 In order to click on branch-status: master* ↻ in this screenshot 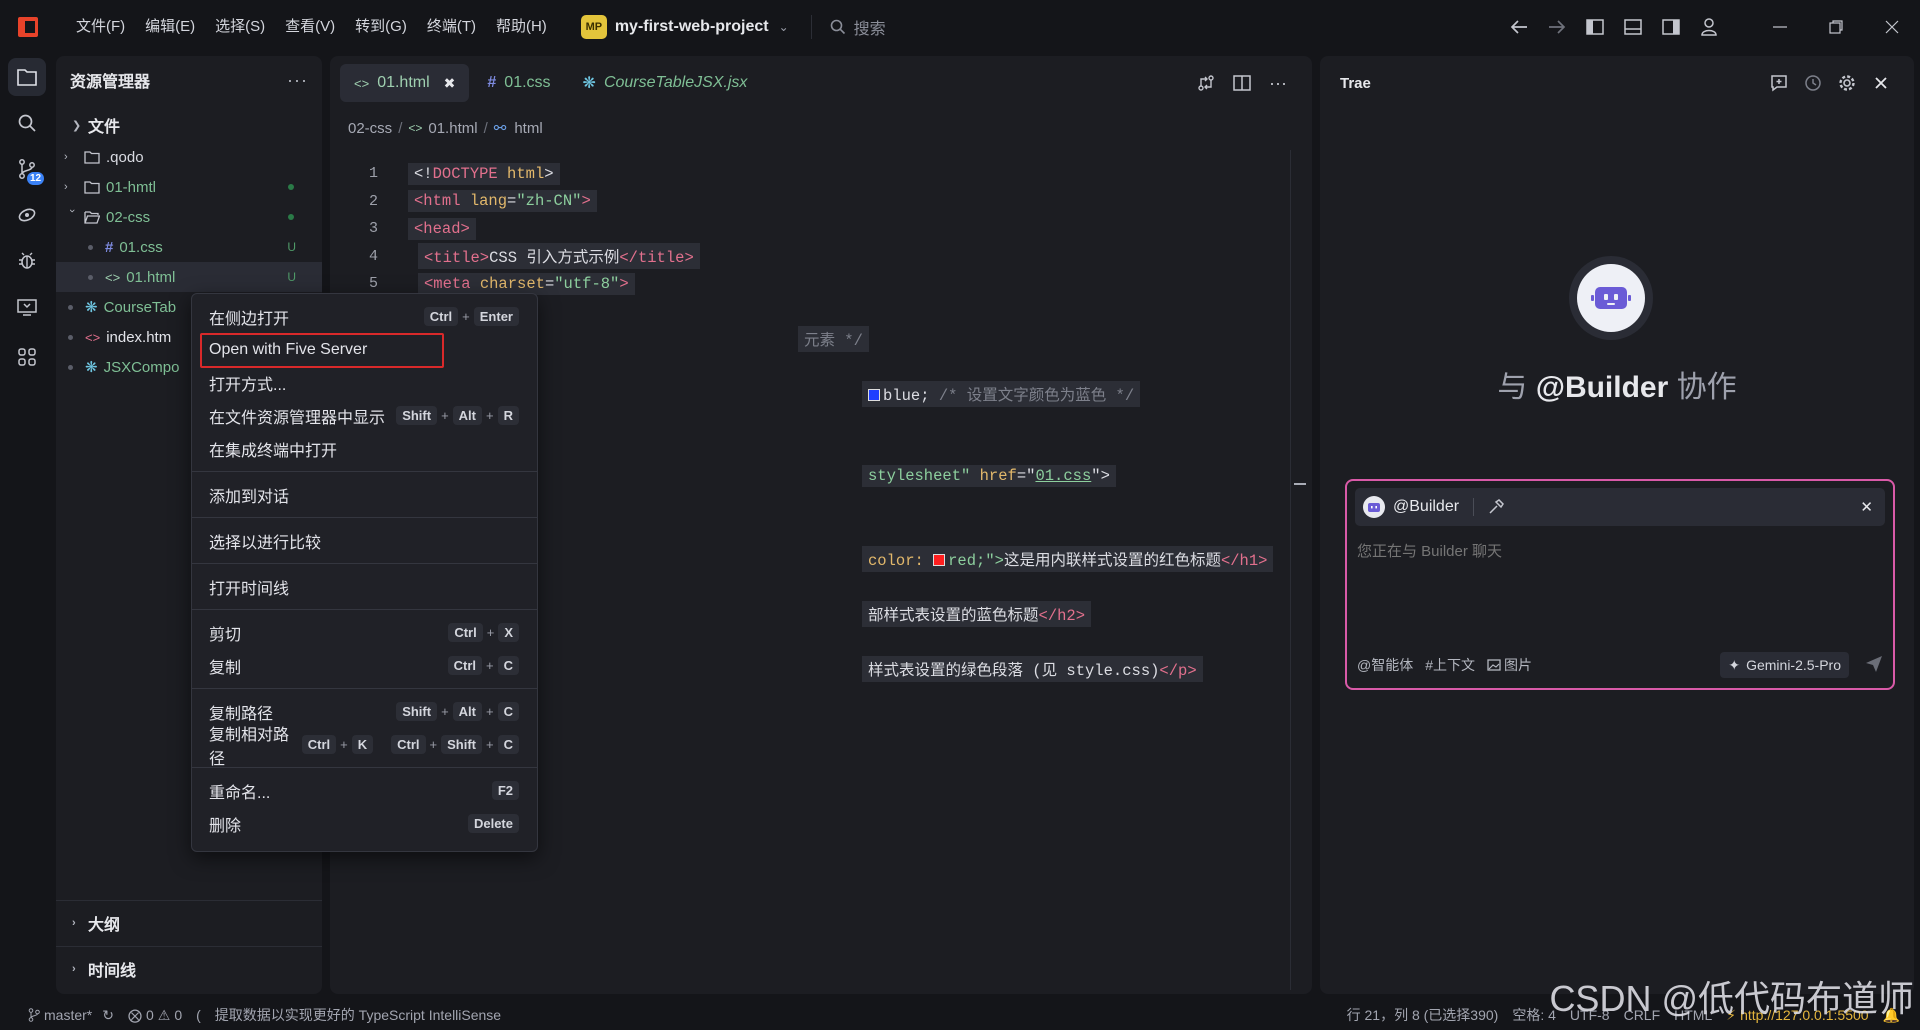, I will do `click(71, 1015)`.